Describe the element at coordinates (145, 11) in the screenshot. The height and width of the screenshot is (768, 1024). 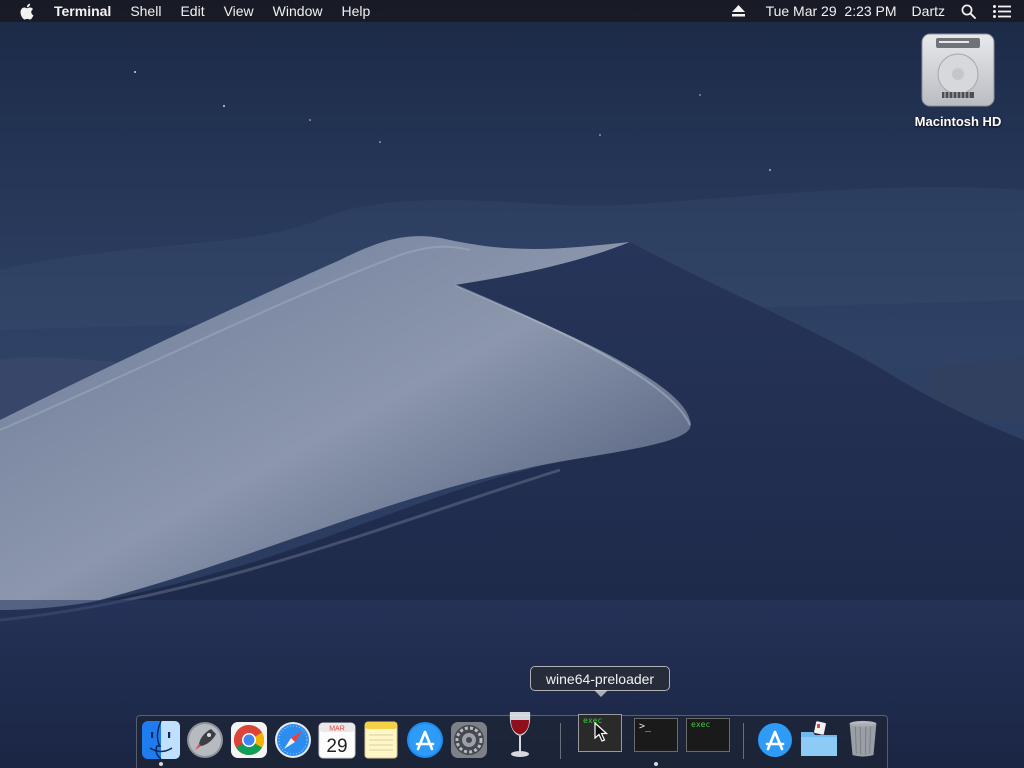
I see `menu-shell: Shell` at that location.